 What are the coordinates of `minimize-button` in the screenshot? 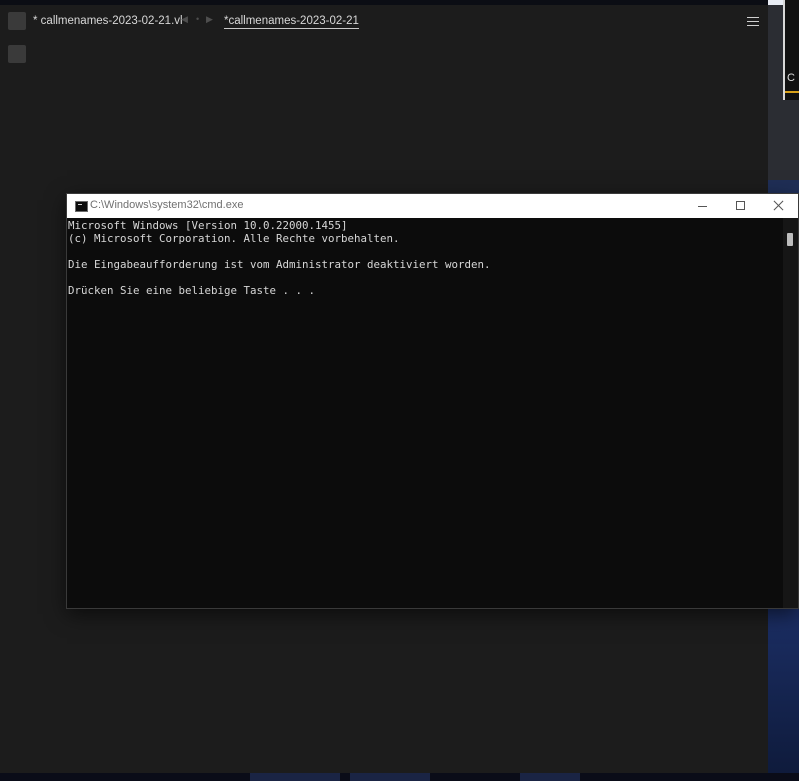 It's located at (703, 206).